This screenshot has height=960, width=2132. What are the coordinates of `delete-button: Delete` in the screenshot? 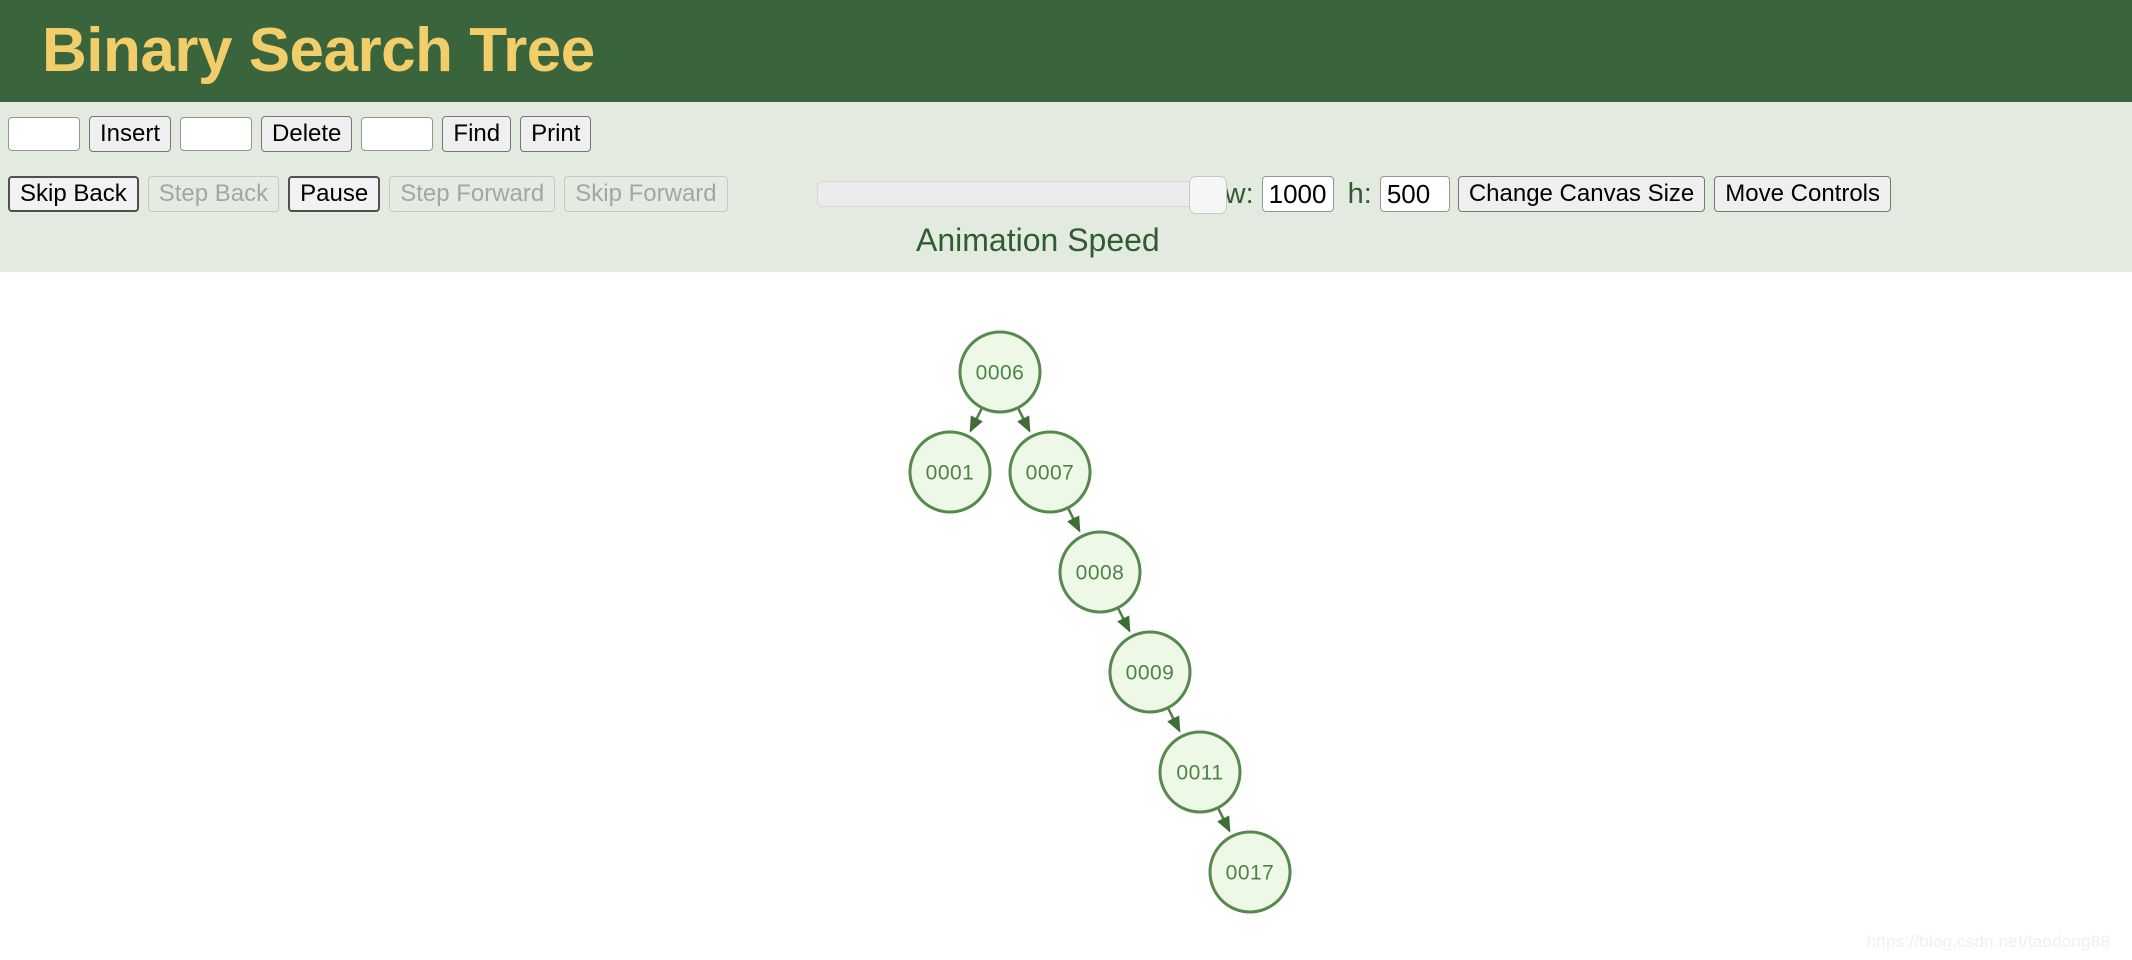 It's located at (307, 134).